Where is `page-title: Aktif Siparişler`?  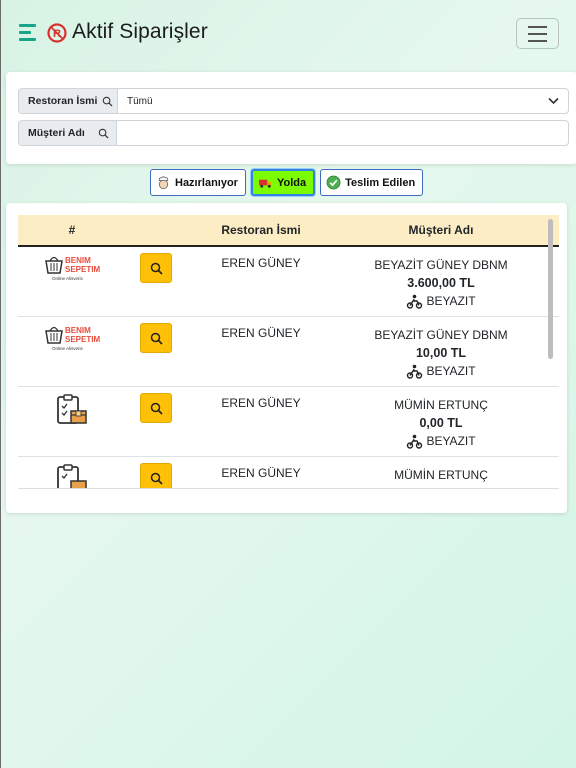
page-title: Aktif Siparişler is located at coordinates (140, 31).